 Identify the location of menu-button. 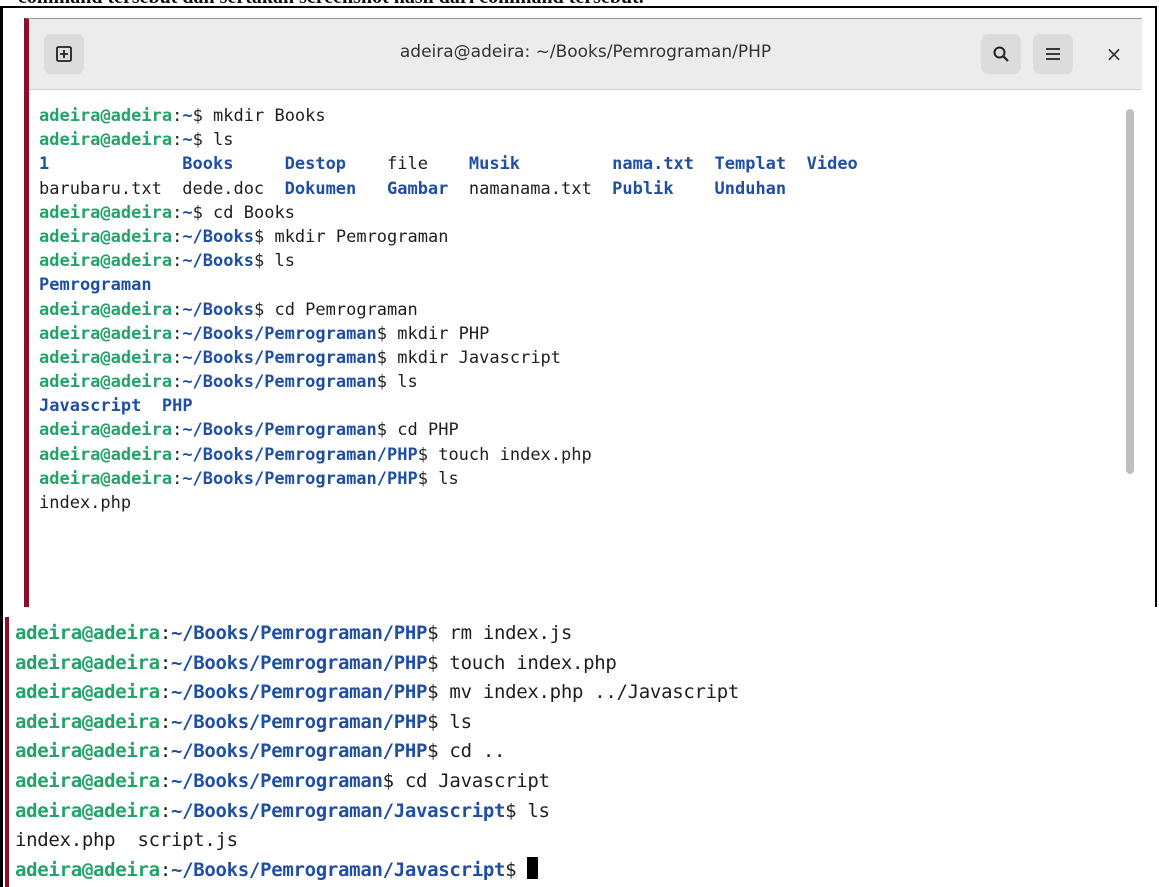
(1053, 54).